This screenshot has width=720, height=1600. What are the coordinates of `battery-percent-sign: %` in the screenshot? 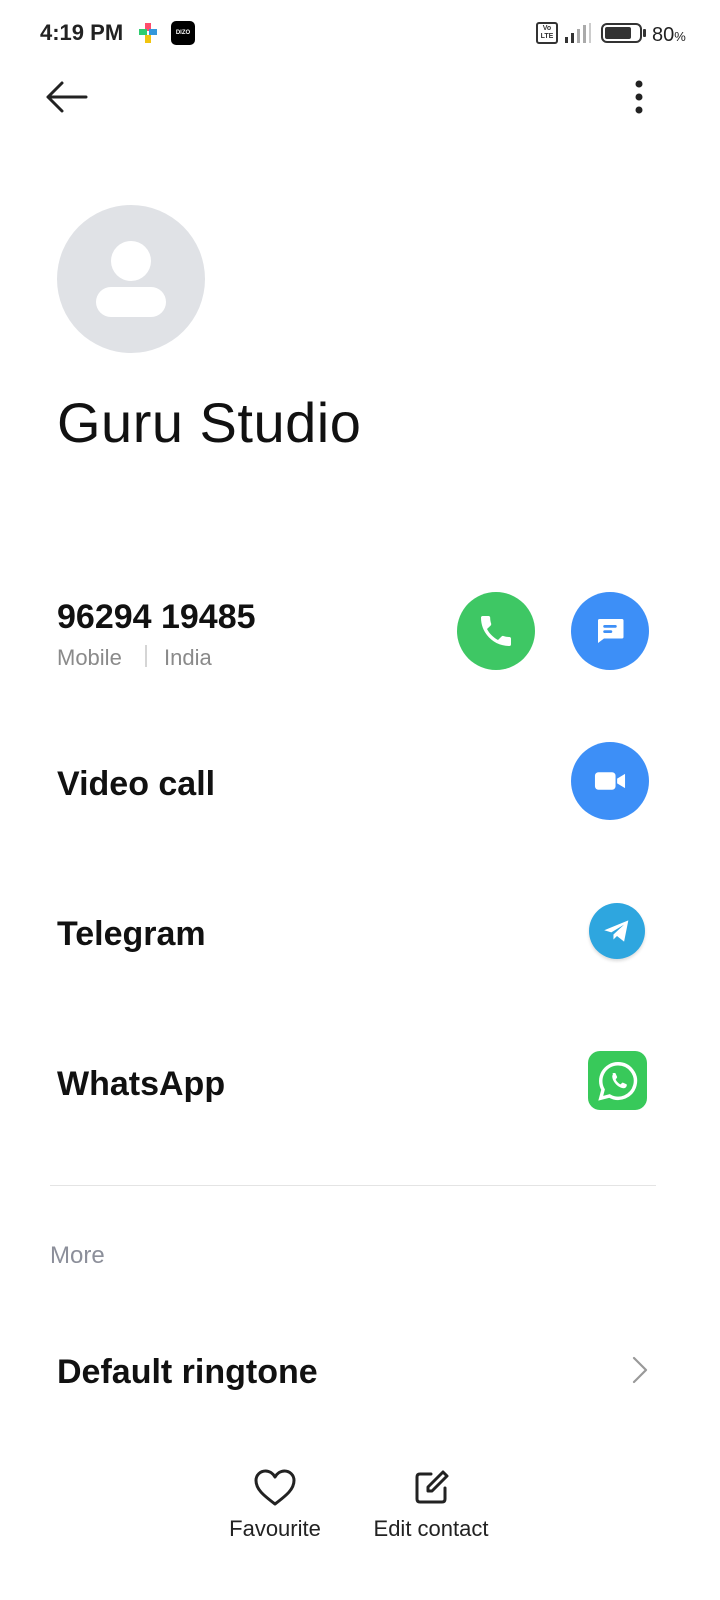 It's located at (680, 36).